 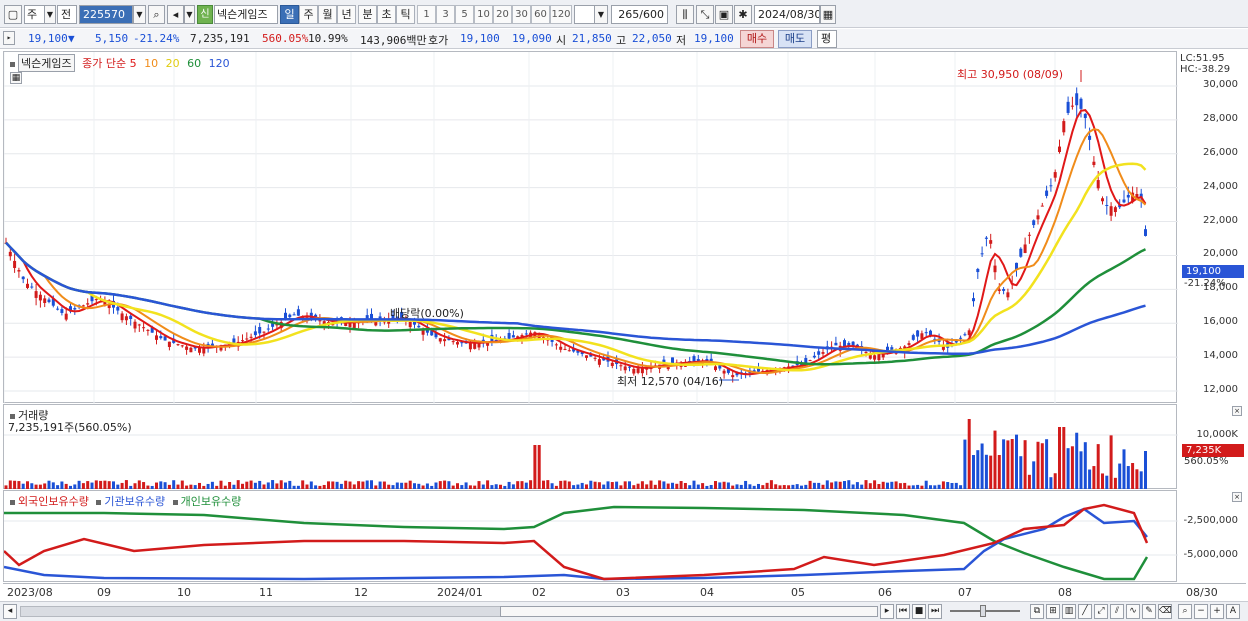 What do you see at coordinates (1233, 611) in the screenshot?
I see `font-size-icon: A` at bounding box center [1233, 611].